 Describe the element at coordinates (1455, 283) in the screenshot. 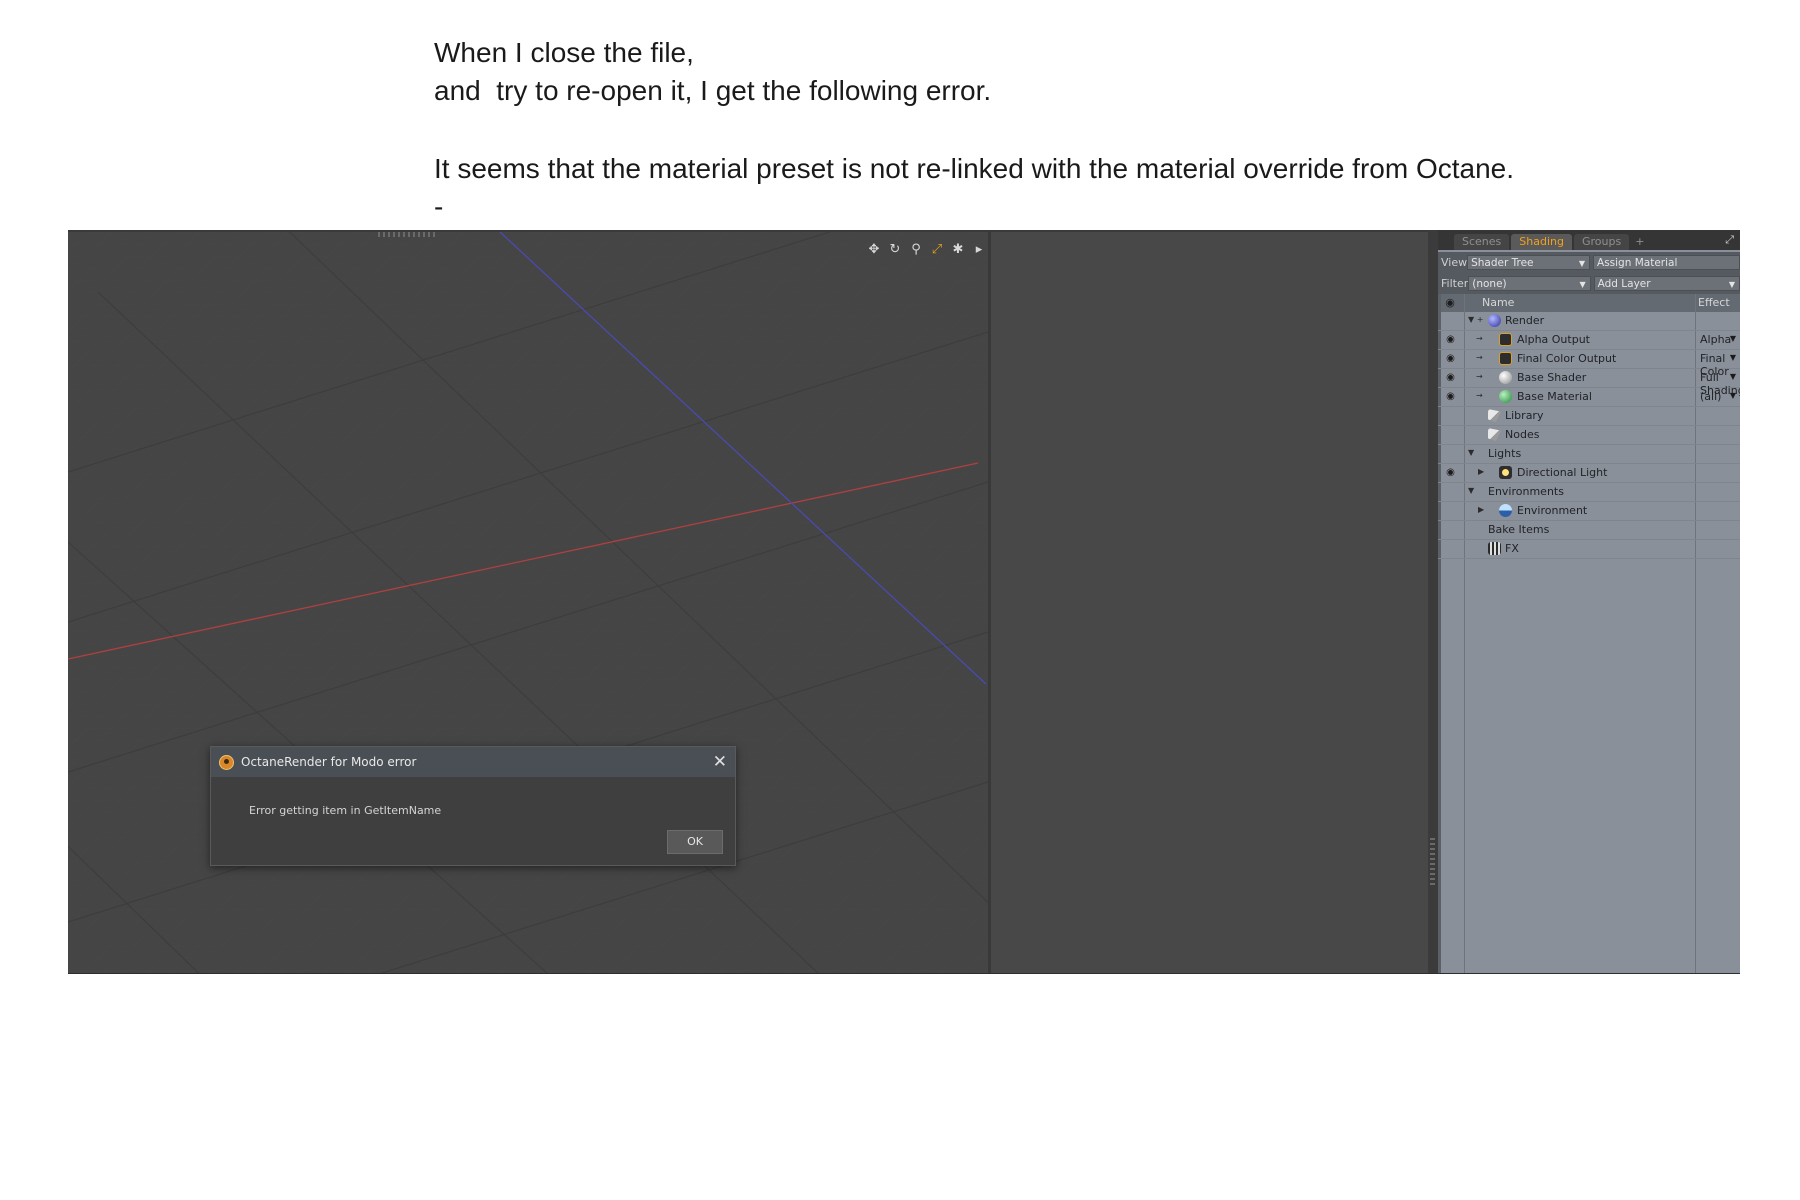

I see `filter-label: Filter` at that location.